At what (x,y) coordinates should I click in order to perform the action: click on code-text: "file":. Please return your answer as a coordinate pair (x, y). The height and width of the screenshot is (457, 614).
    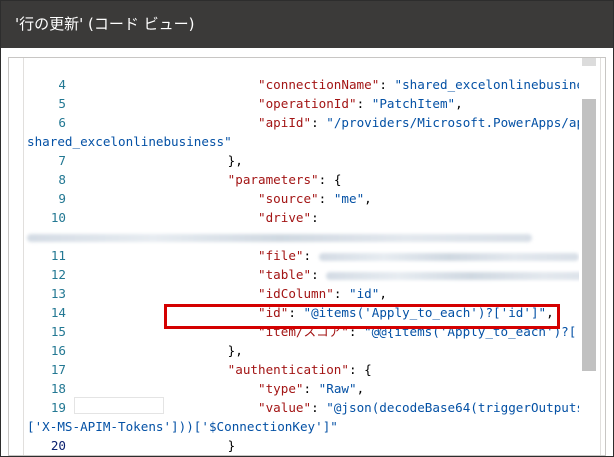
    Looking at the image, I should click on (327, 255).